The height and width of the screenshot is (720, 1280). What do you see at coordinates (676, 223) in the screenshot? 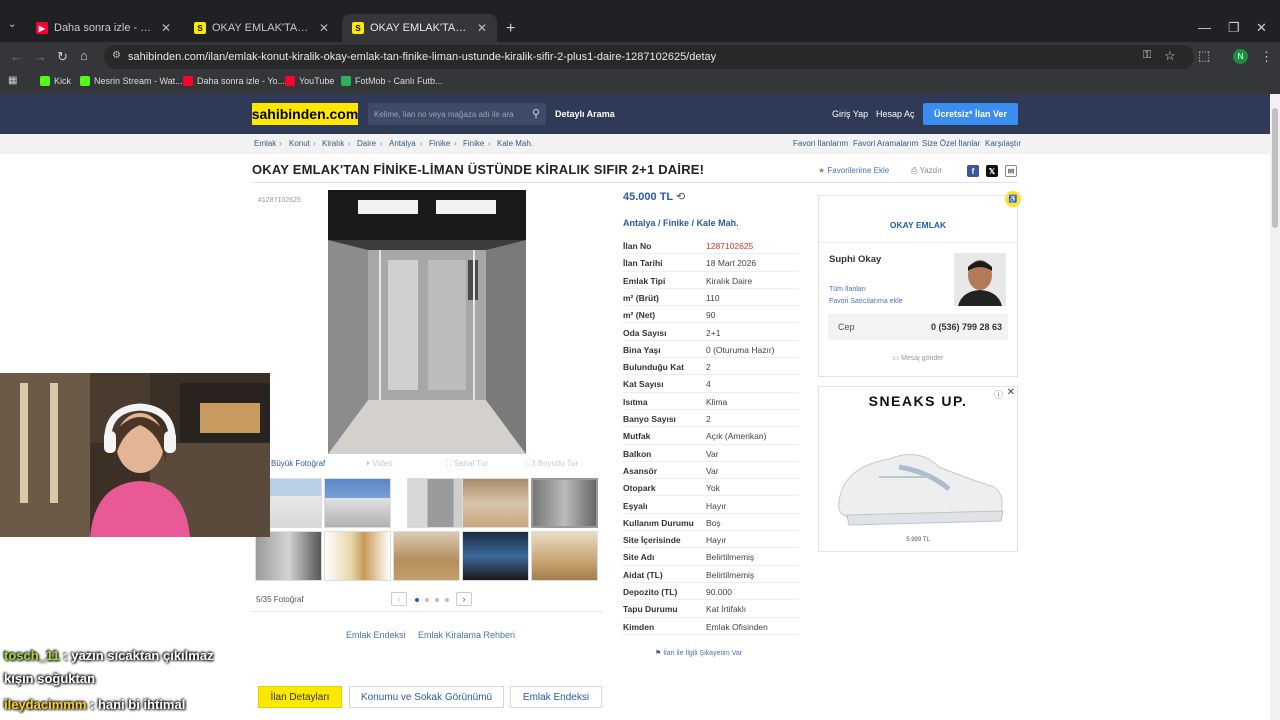
I see `location-district: Finike` at bounding box center [676, 223].